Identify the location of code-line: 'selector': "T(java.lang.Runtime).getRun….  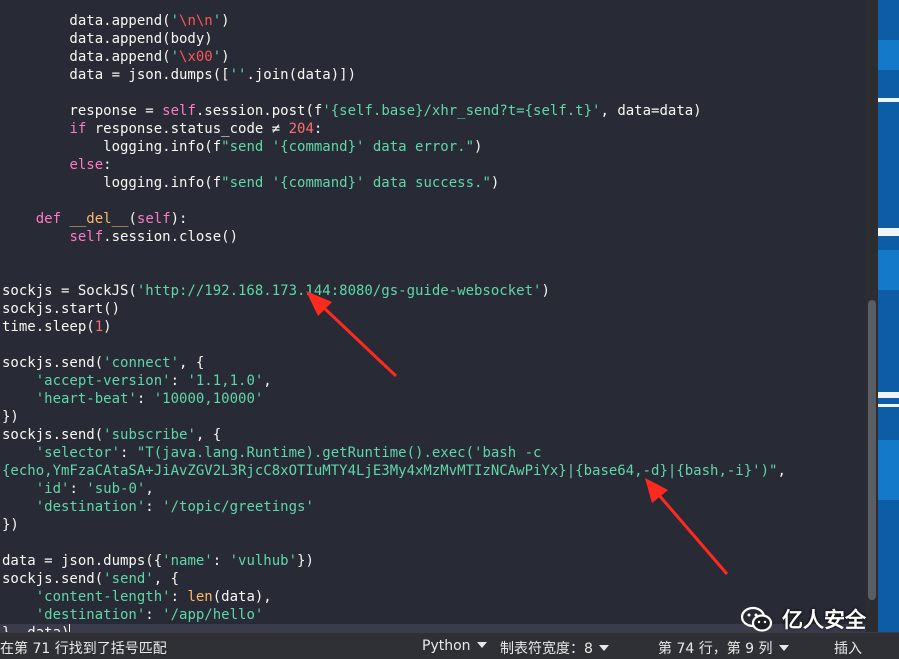
(434, 453).